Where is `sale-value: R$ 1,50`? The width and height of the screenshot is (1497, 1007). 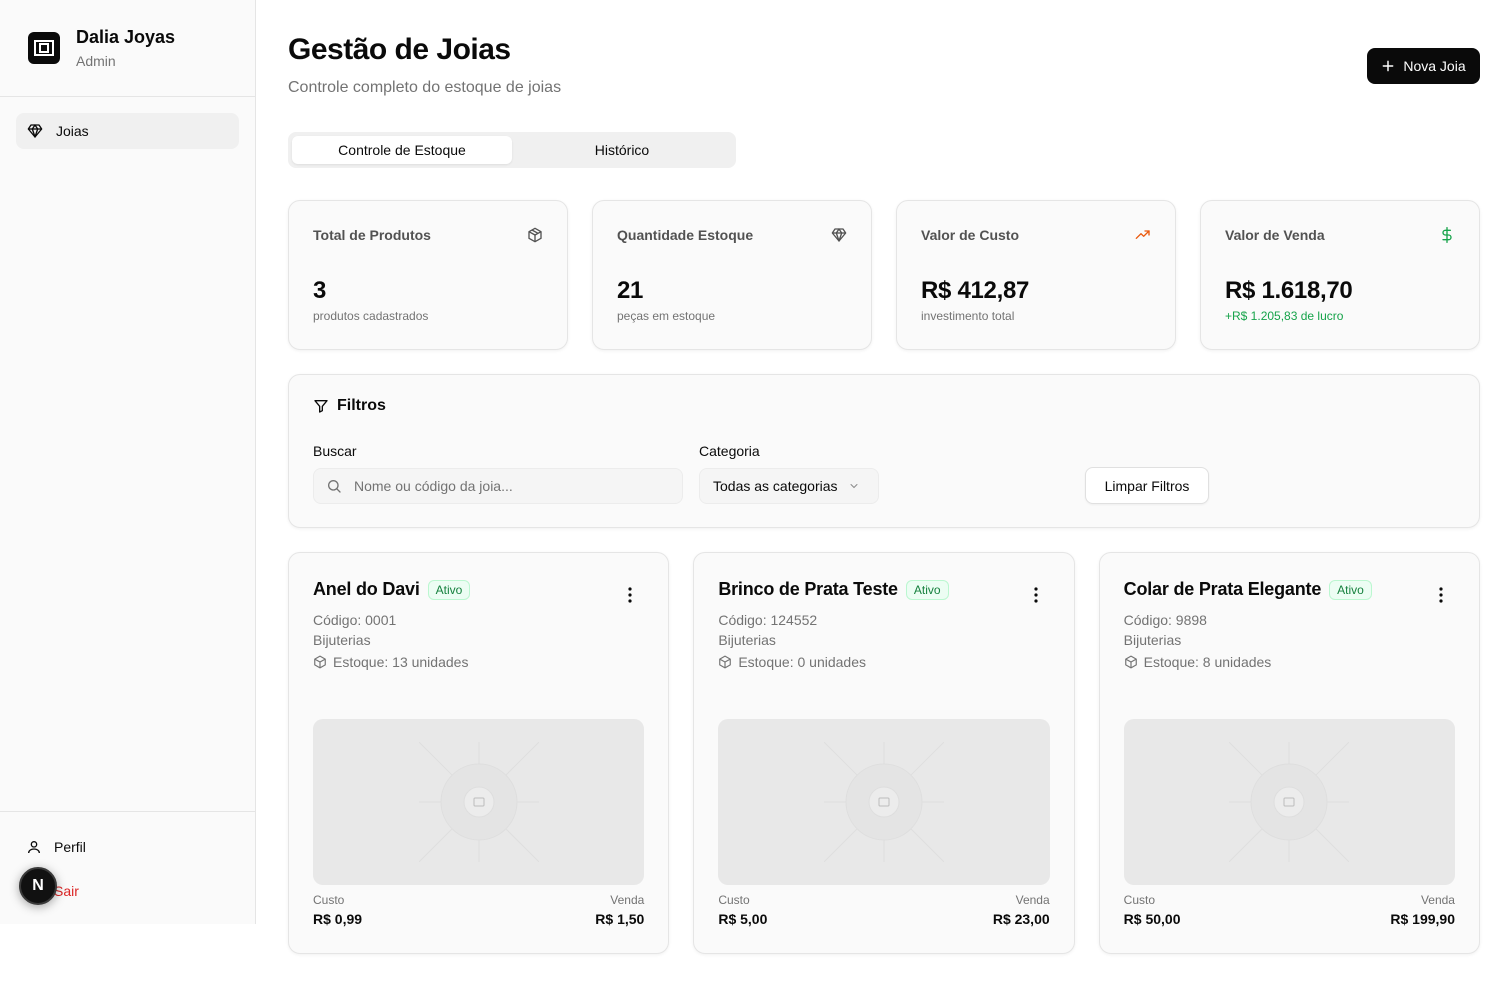 sale-value: R$ 1,50 is located at coordinates (620, 919).